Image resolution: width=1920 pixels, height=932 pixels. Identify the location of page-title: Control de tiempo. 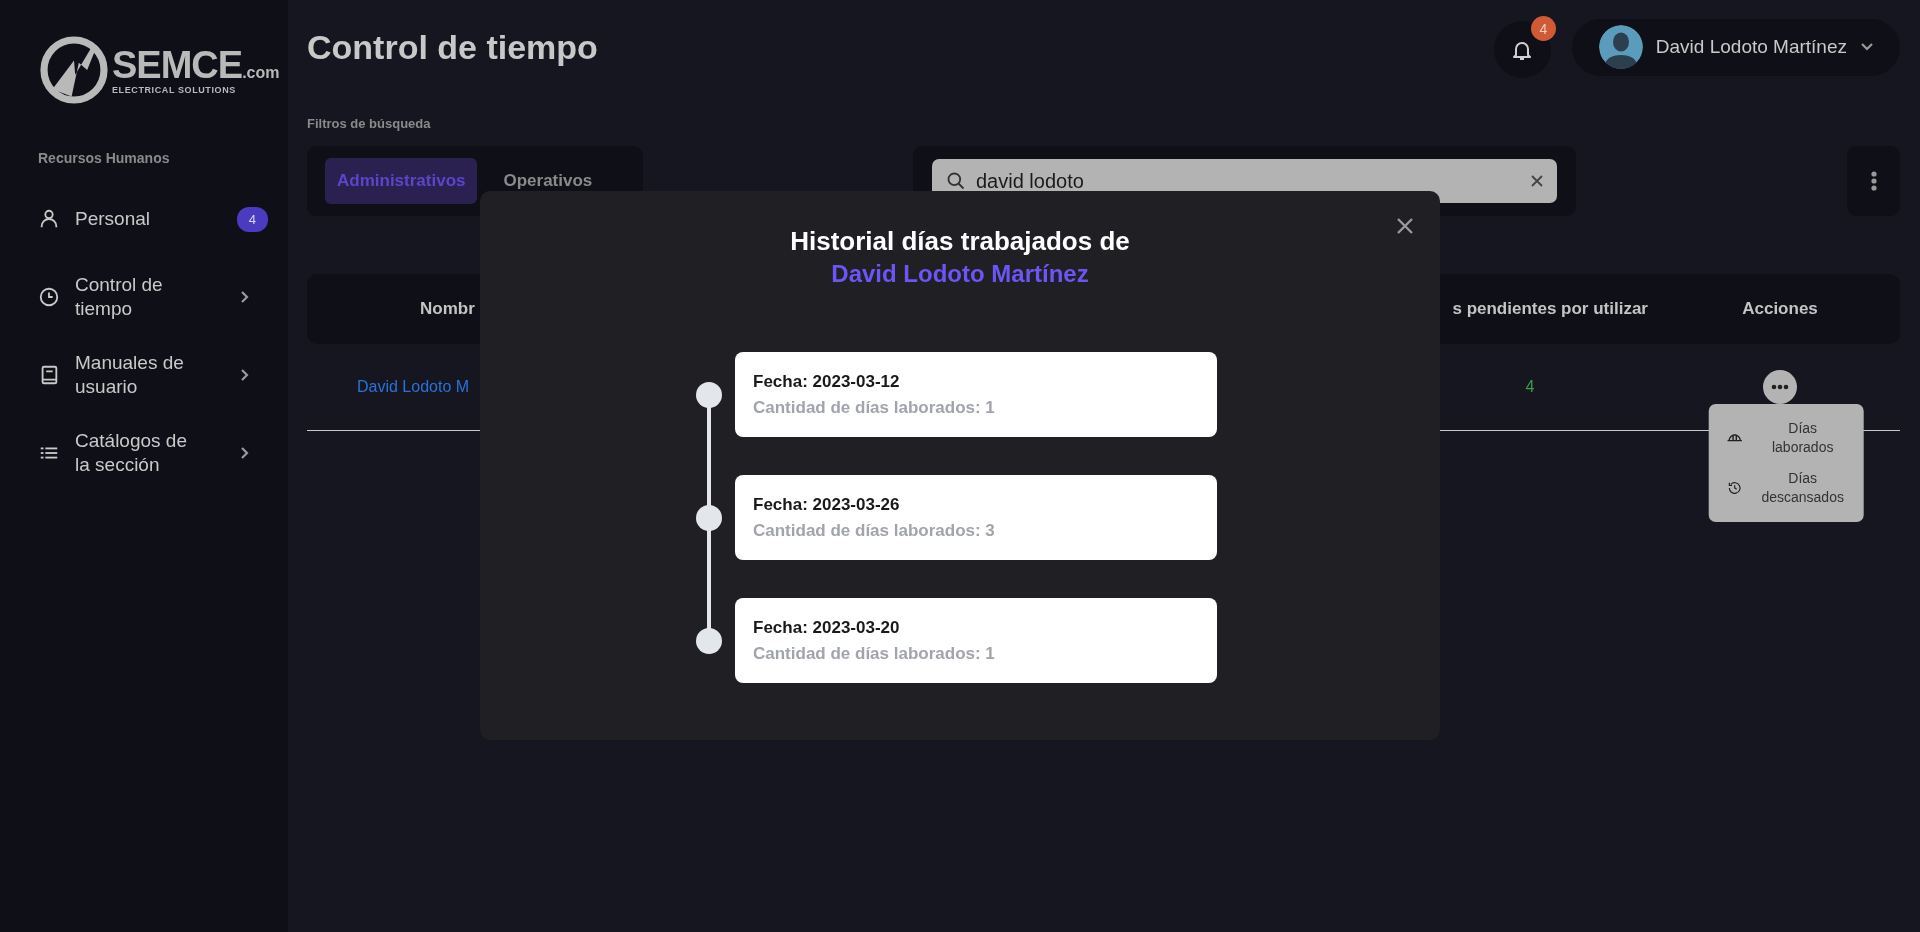
(452, 47).